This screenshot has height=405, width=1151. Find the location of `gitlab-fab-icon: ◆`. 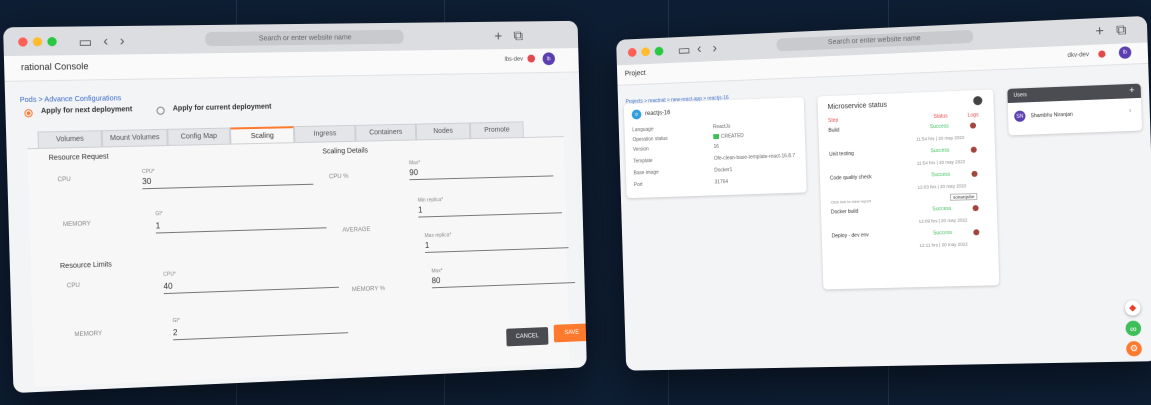

gitlab-fab-icon: ◆ is located at coordinates (1132, 308).